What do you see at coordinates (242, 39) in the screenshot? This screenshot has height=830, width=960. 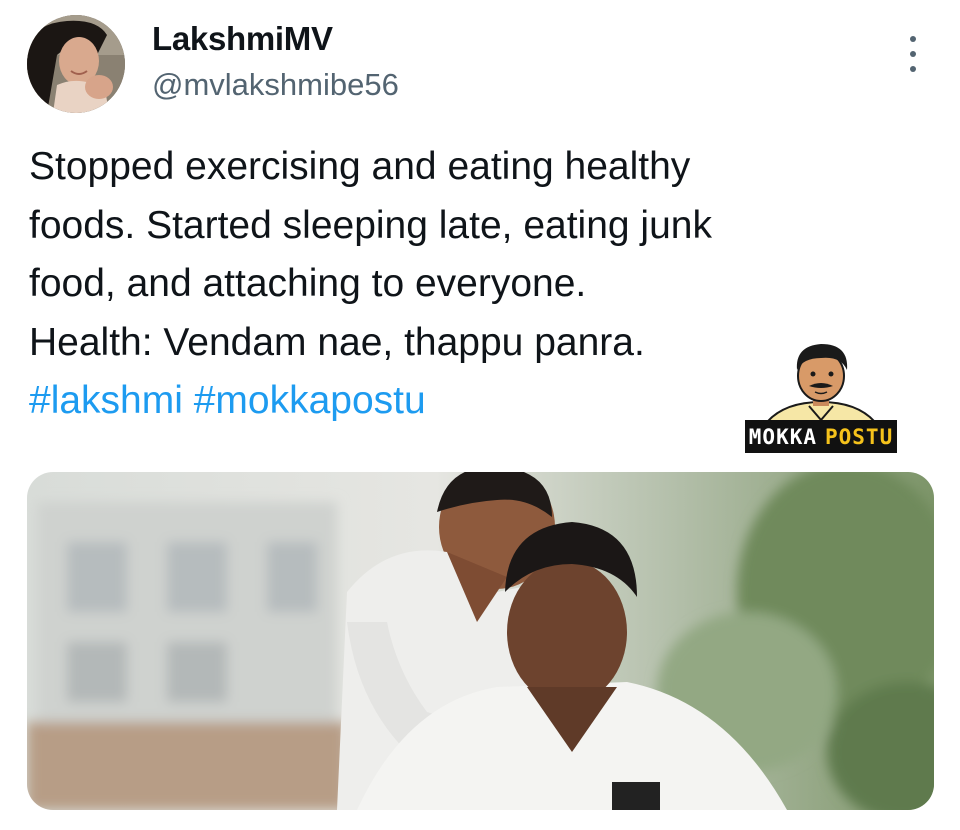 I see `display-name: LakshmiMV` at bounding box center [242, 39].